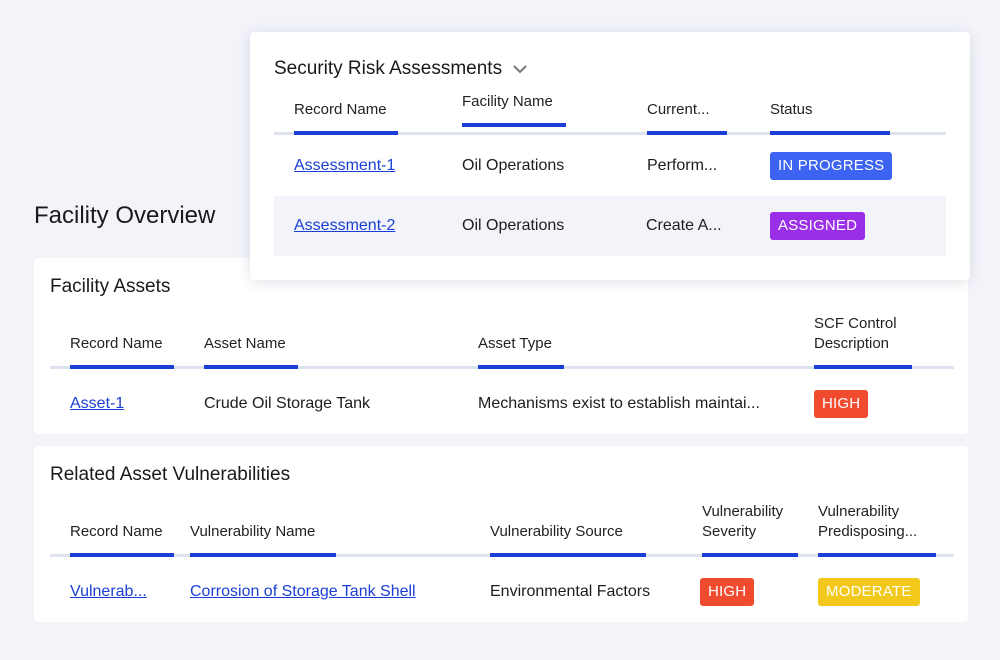 This screenshot has height=660, width=1000. What do you see at coordinates (110, 286) in the screenshot?
I see `facility-assets-title: Facility Assets` at bounding box center [110, 286].